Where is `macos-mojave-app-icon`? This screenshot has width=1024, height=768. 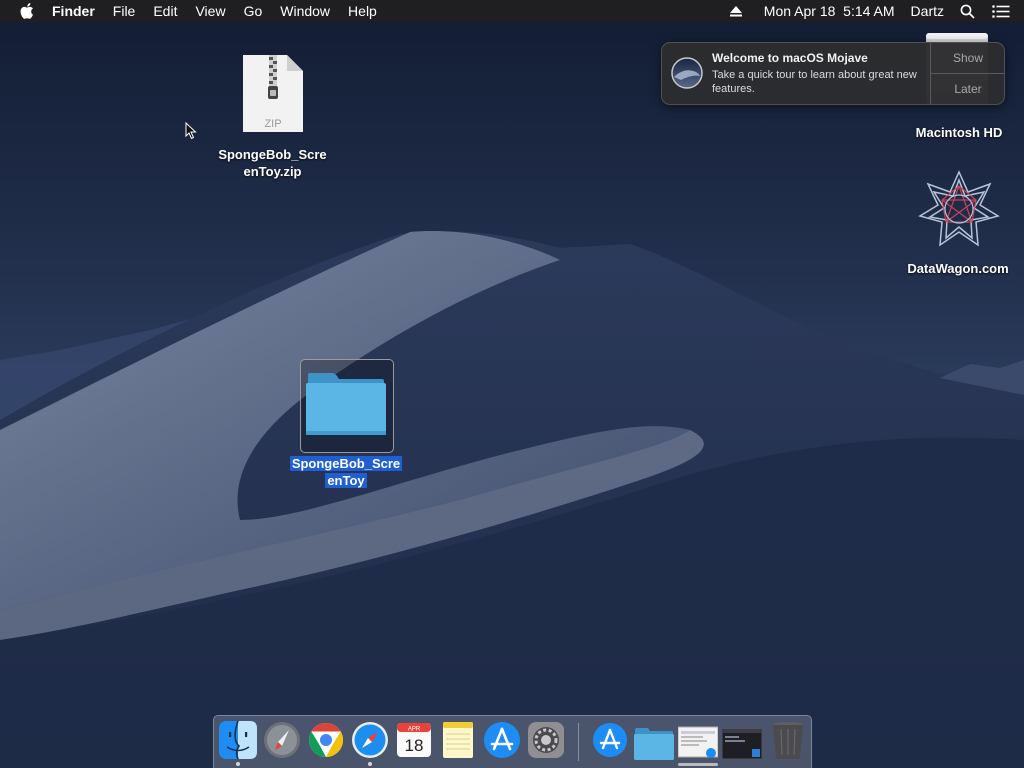 macos-mojave-app-icon is located at coordinates (687, 73).